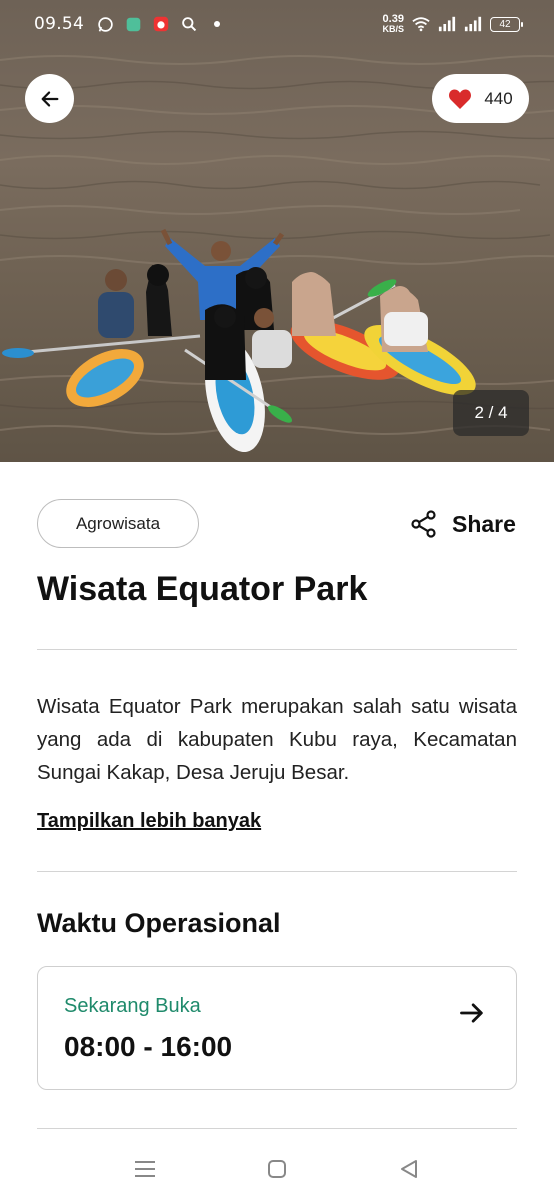 This screenshot has width=554, height=1200. I want to click on photo-page-indicator: 2 / 4, so click(491, 413).